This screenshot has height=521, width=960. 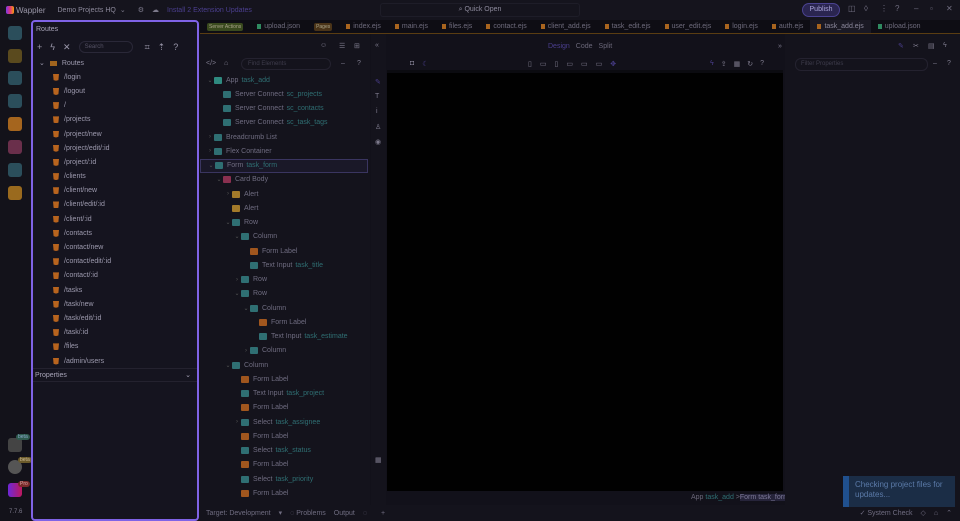 What do you see at coordinates (15, 78) in the screenshot?
I see `structure-icon` at bounding box center [15, 78].